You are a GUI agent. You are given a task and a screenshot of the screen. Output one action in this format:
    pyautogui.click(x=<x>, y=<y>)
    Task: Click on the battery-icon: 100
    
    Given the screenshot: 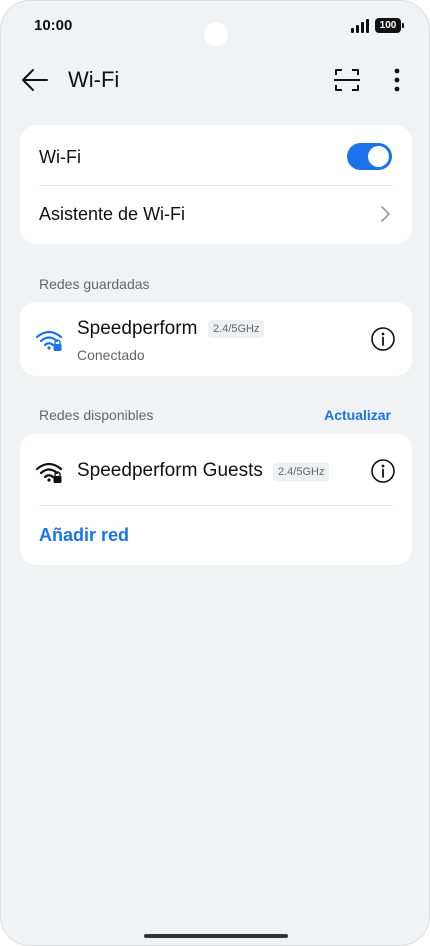 What is the action you would take?
    pyautogui.click(x=389, y=25)
    